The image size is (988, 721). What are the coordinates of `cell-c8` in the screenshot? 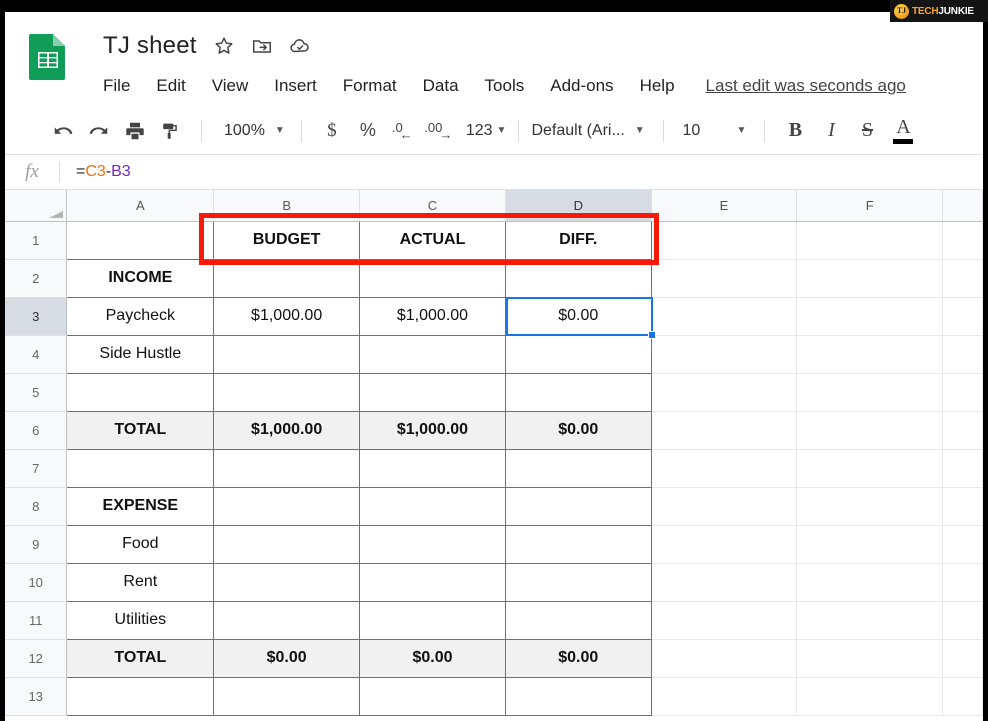 It's located at (432, 506).